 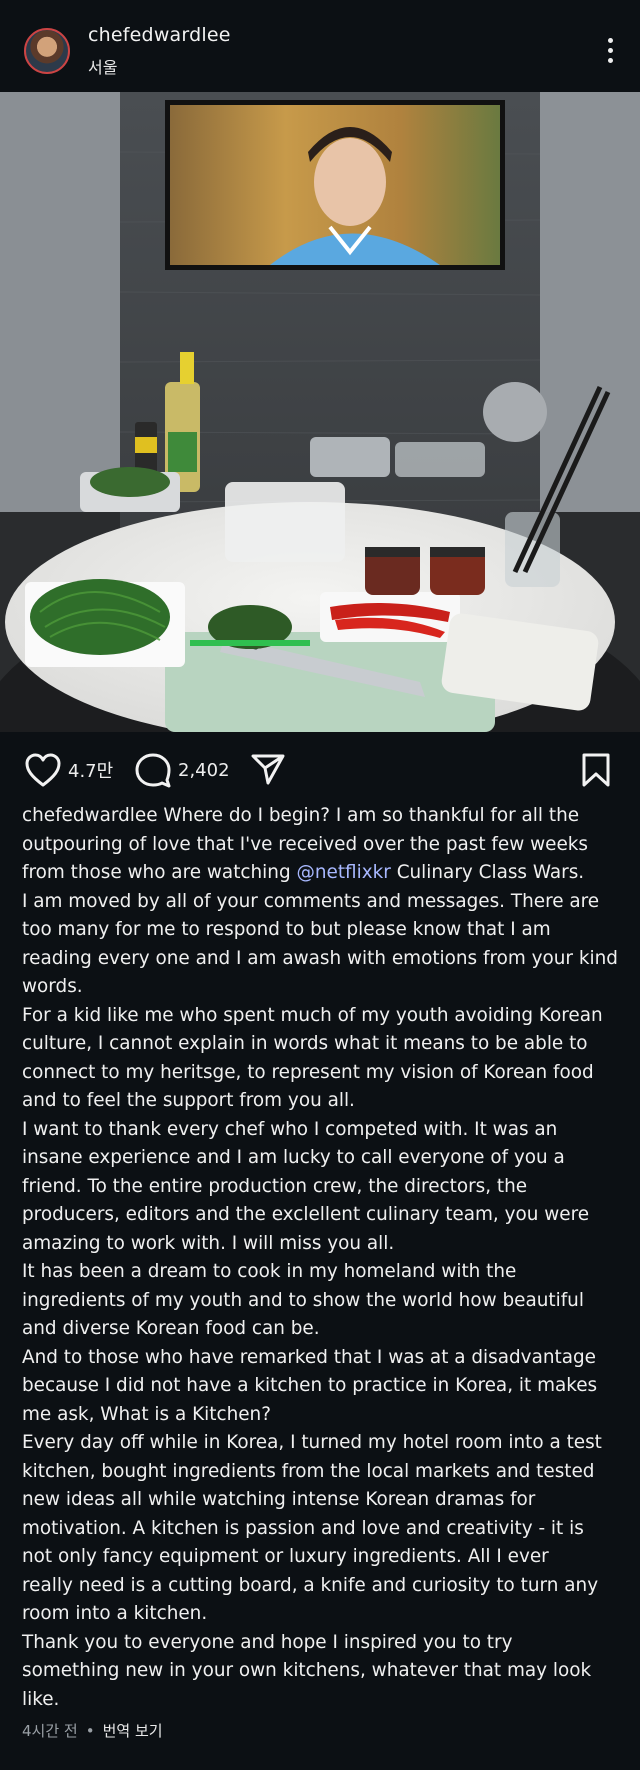 I want to click on like-button: 4.7만, so click(x=68, y=770).